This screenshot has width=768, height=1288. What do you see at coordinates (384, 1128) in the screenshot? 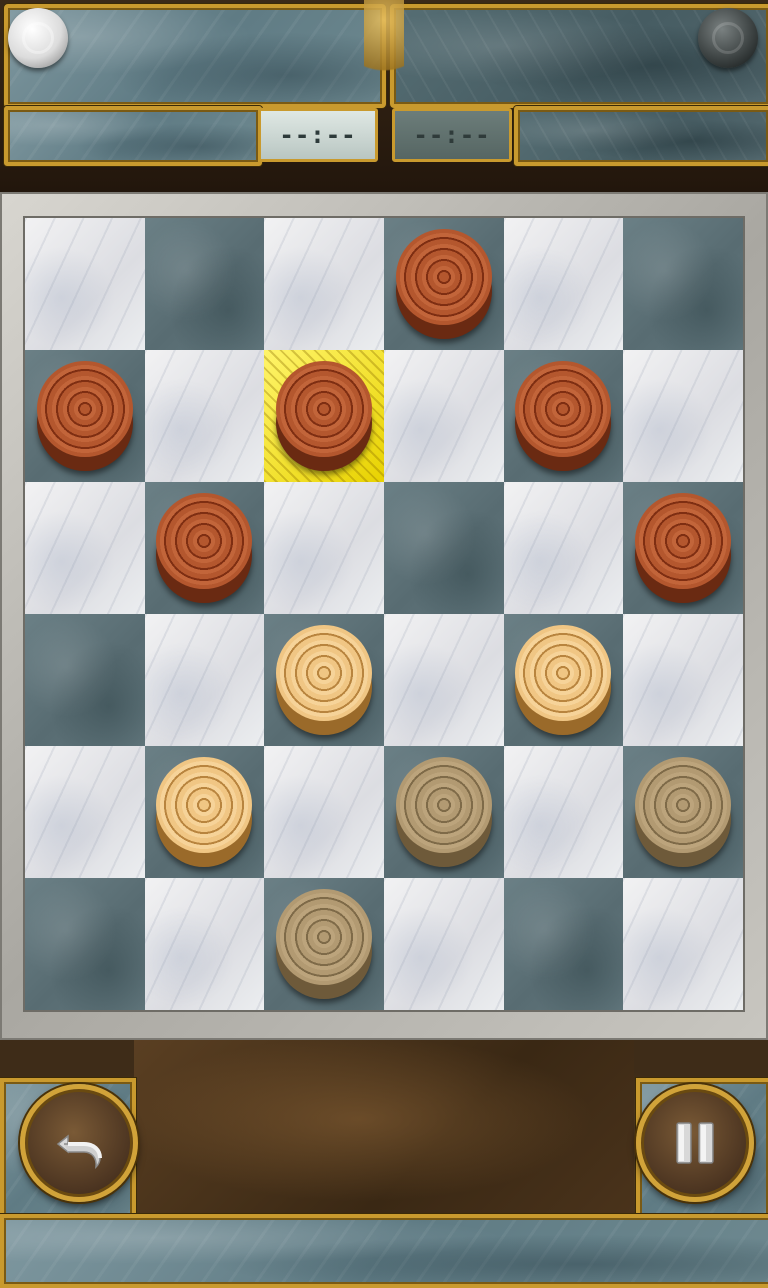
I see `bottom-wood-panel` at bounding box center [384, 1128].